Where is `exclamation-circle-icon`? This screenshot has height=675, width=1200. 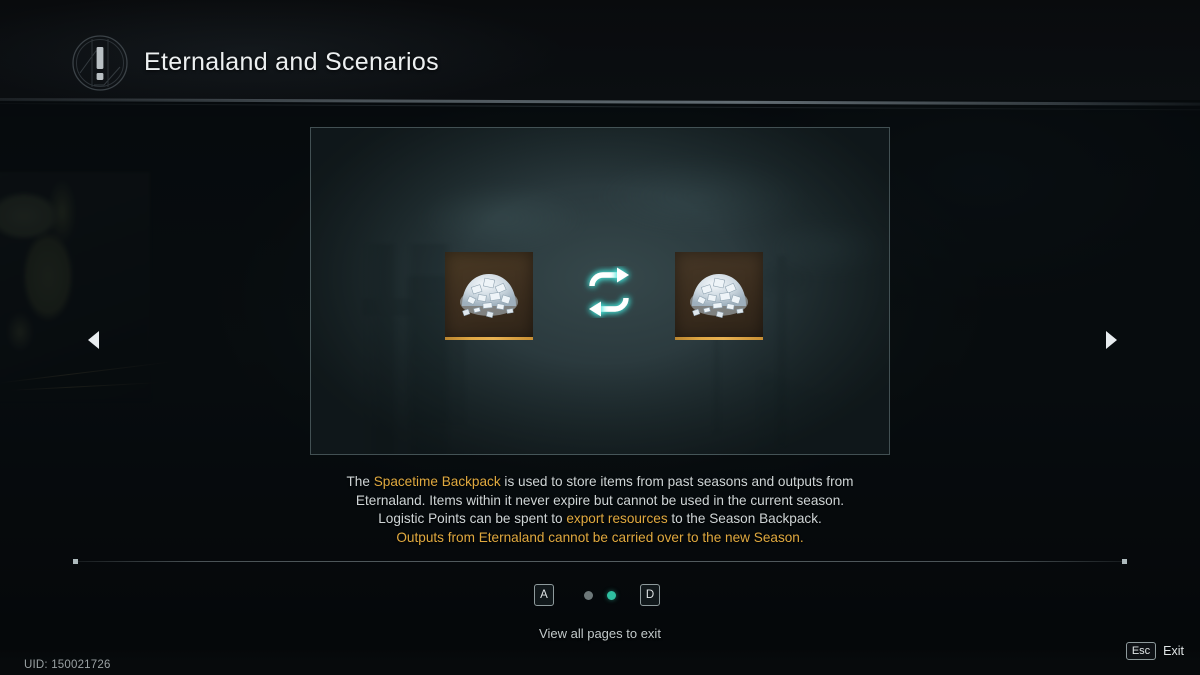 exclamation-circle-icon is located at coordinates (100, 63).